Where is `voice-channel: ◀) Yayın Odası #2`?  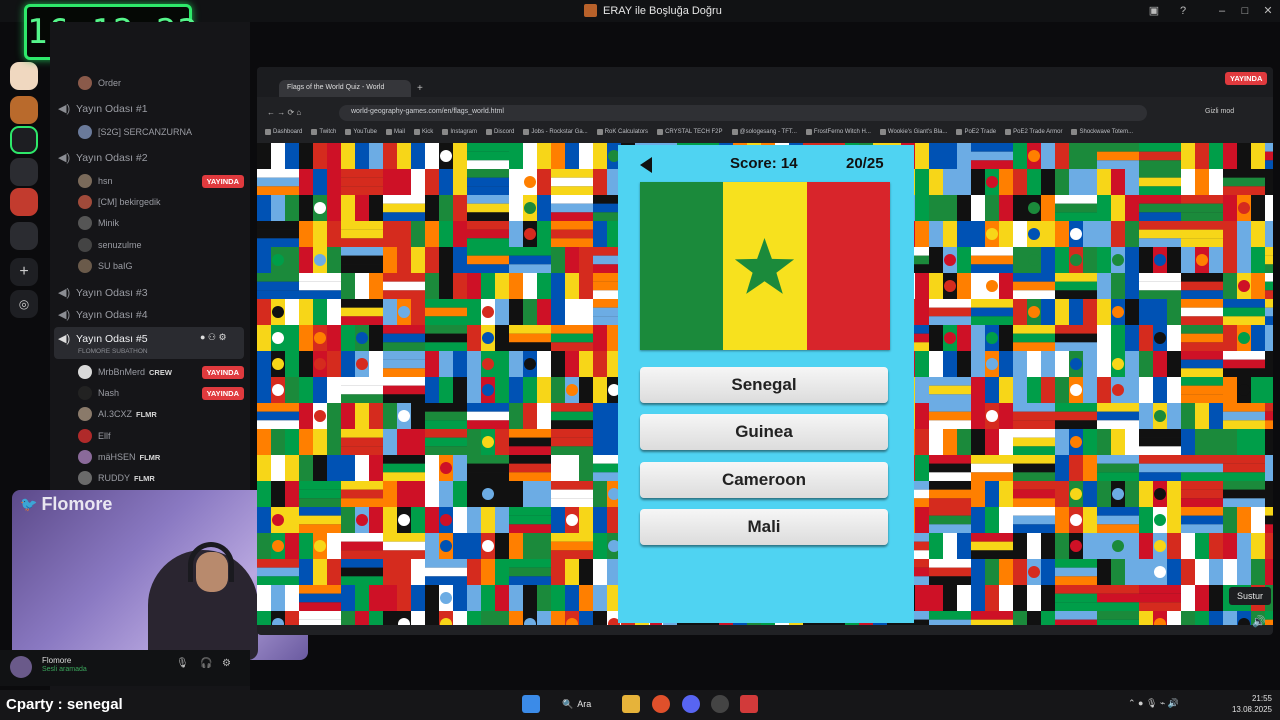 voice-channel: ◀) Yayın Odası #2 is located at coordinates (151, 158).